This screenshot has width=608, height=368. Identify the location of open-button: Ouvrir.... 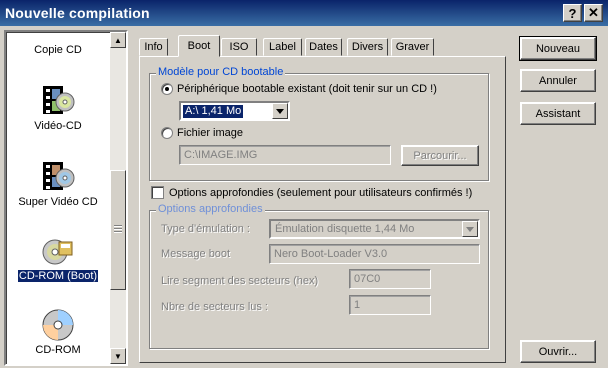
(558, 351).